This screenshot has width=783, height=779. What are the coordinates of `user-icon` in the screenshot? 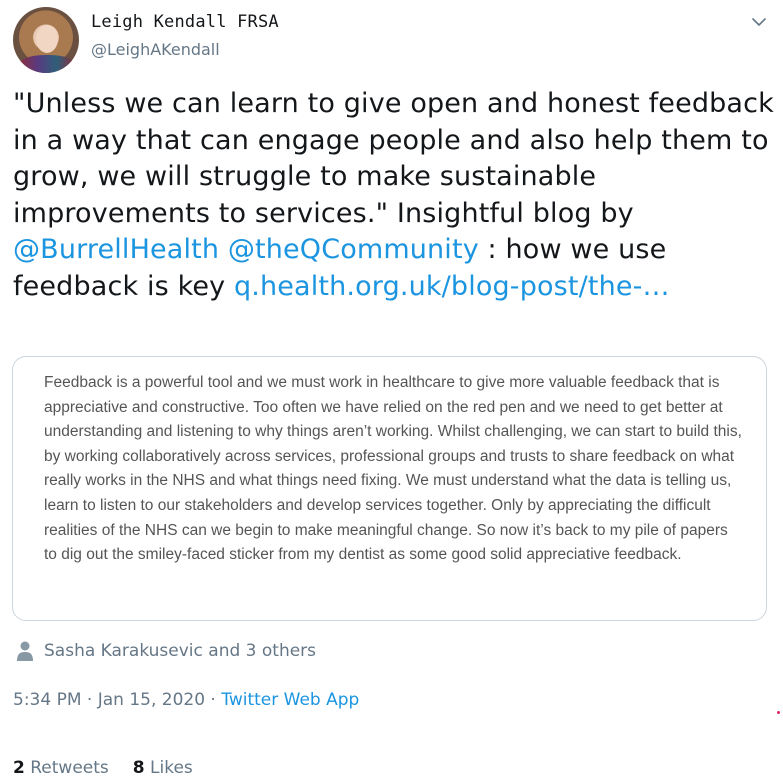 It's located at (25, 651).